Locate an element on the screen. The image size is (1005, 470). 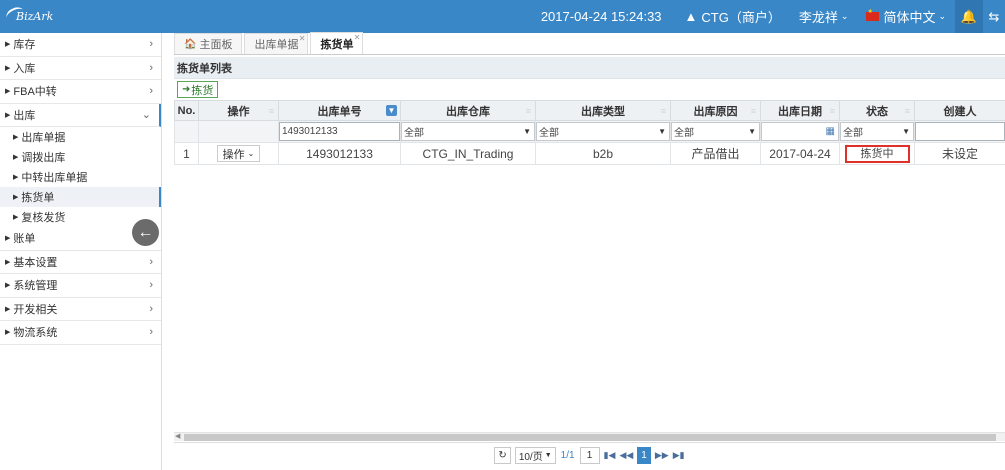
sidebar-subitem-label: 中转出库单据 is located at coordinates (54, 178).